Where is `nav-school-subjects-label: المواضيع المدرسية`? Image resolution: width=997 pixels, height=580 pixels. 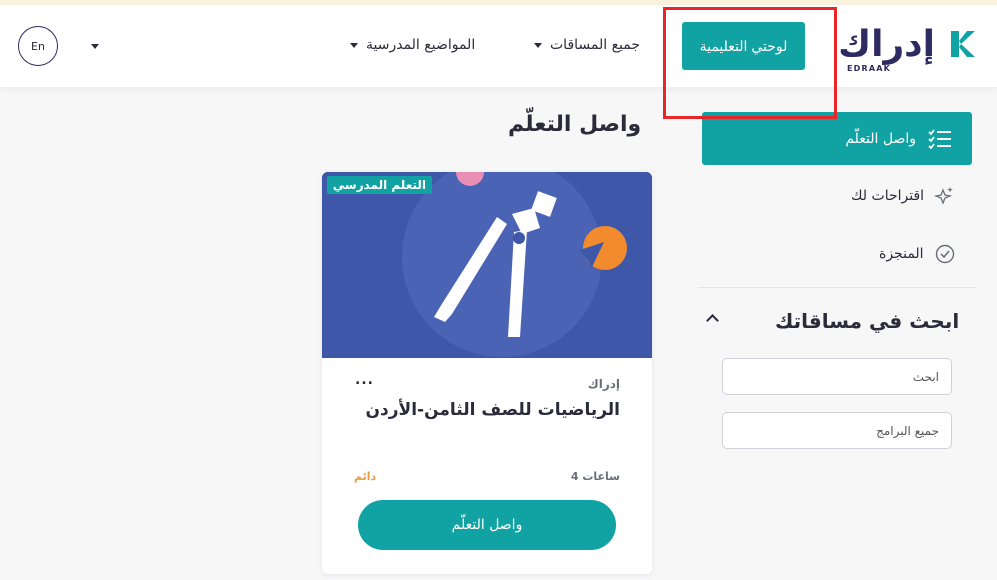
nav-school-subjects-label: المواضيع المدرسية is located at coordinates (421, 45).